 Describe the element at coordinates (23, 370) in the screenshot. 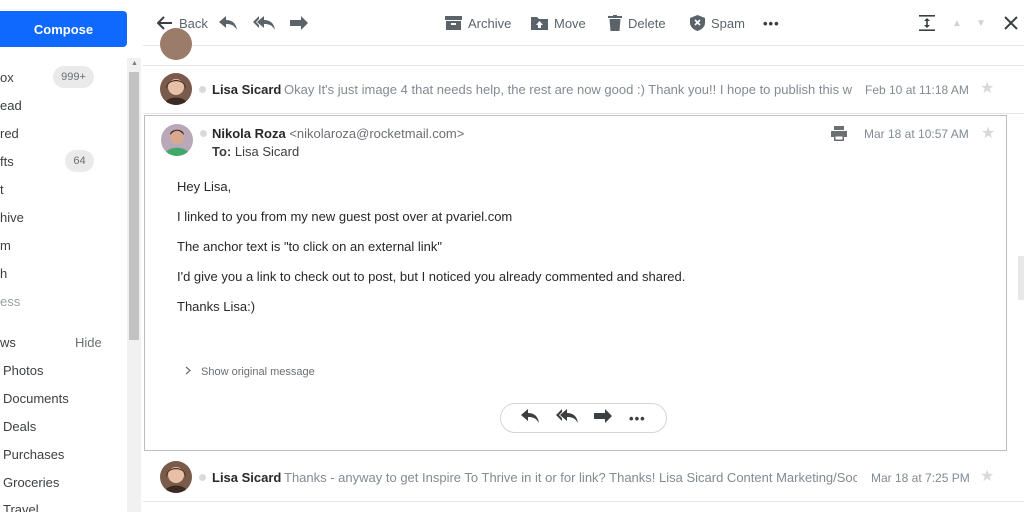

I see `view-item-photos: Photos` at that location.